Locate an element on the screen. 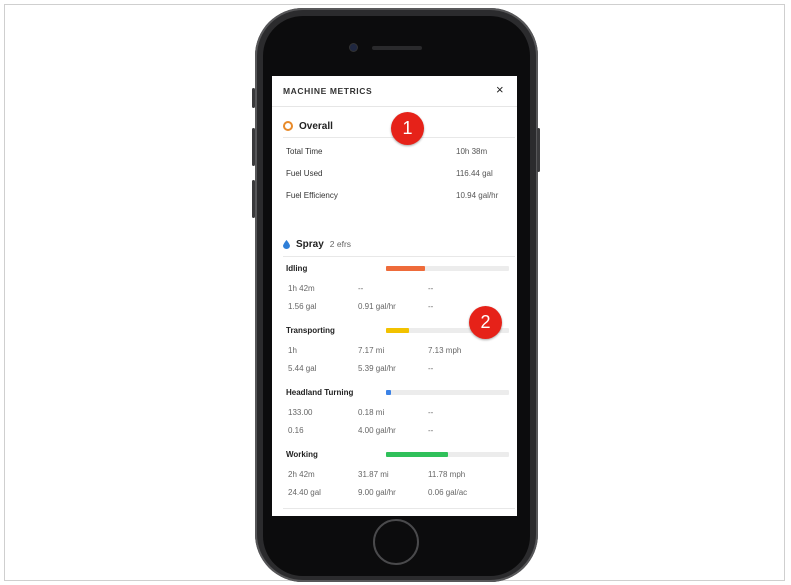 The image size is (791, 585). phone-power-button is located at coordinates (538, 150).